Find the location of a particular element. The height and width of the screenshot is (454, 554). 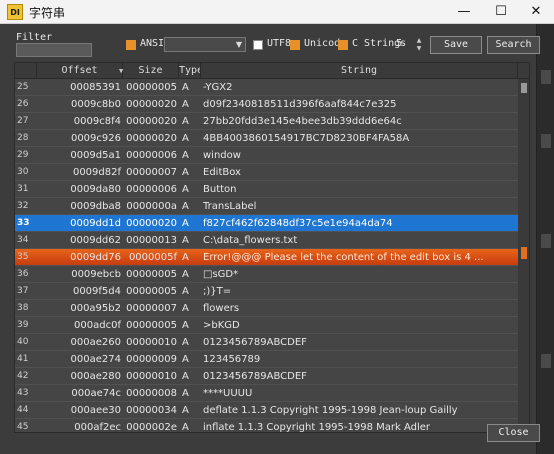

table-row: 40 000ae260 00000010 A 0123456789ABCDEF is located at coordinates (266, 342).